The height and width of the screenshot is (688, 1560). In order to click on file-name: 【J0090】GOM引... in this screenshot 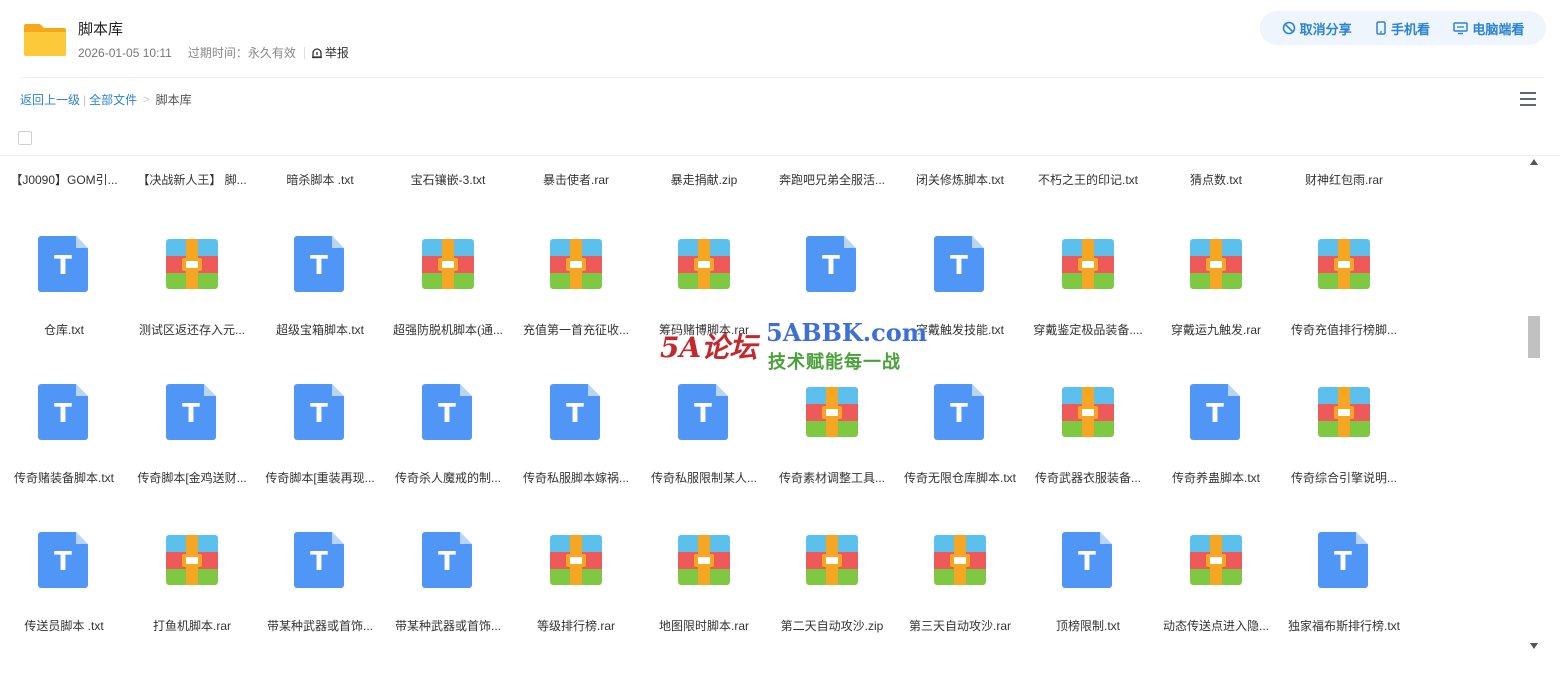, I will do `click(64, 179)`.